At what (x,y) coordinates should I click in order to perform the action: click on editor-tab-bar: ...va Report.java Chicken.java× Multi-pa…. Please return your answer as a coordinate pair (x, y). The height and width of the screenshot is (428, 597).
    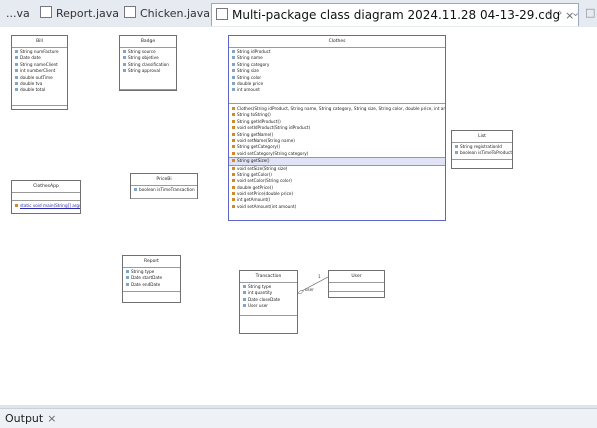
    Looking at the image, I should click on (298, 14).